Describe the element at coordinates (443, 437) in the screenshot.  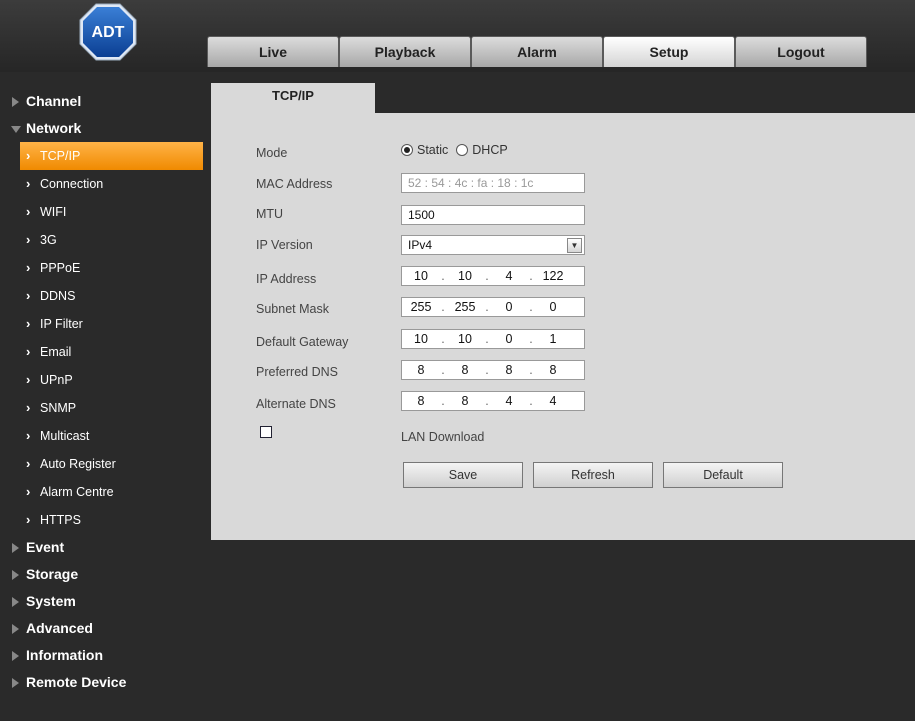
I see `lan-download-label: LAN Download` at that location.